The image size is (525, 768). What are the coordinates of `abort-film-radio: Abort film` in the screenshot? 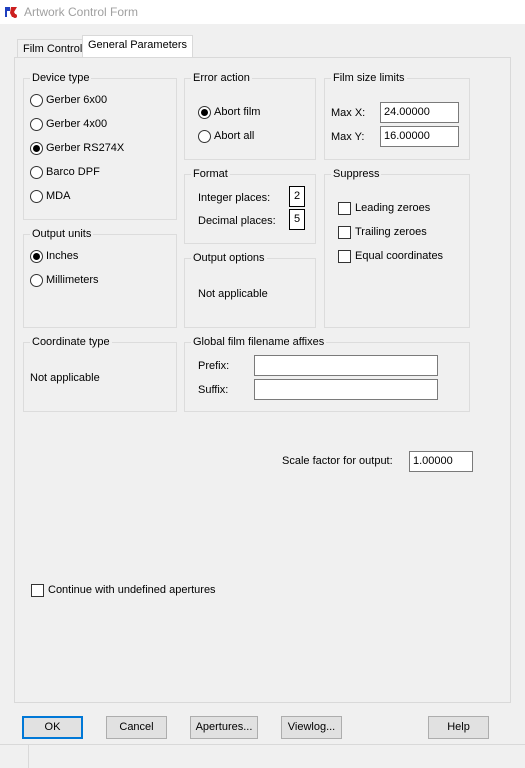 It's located at (229, 112).